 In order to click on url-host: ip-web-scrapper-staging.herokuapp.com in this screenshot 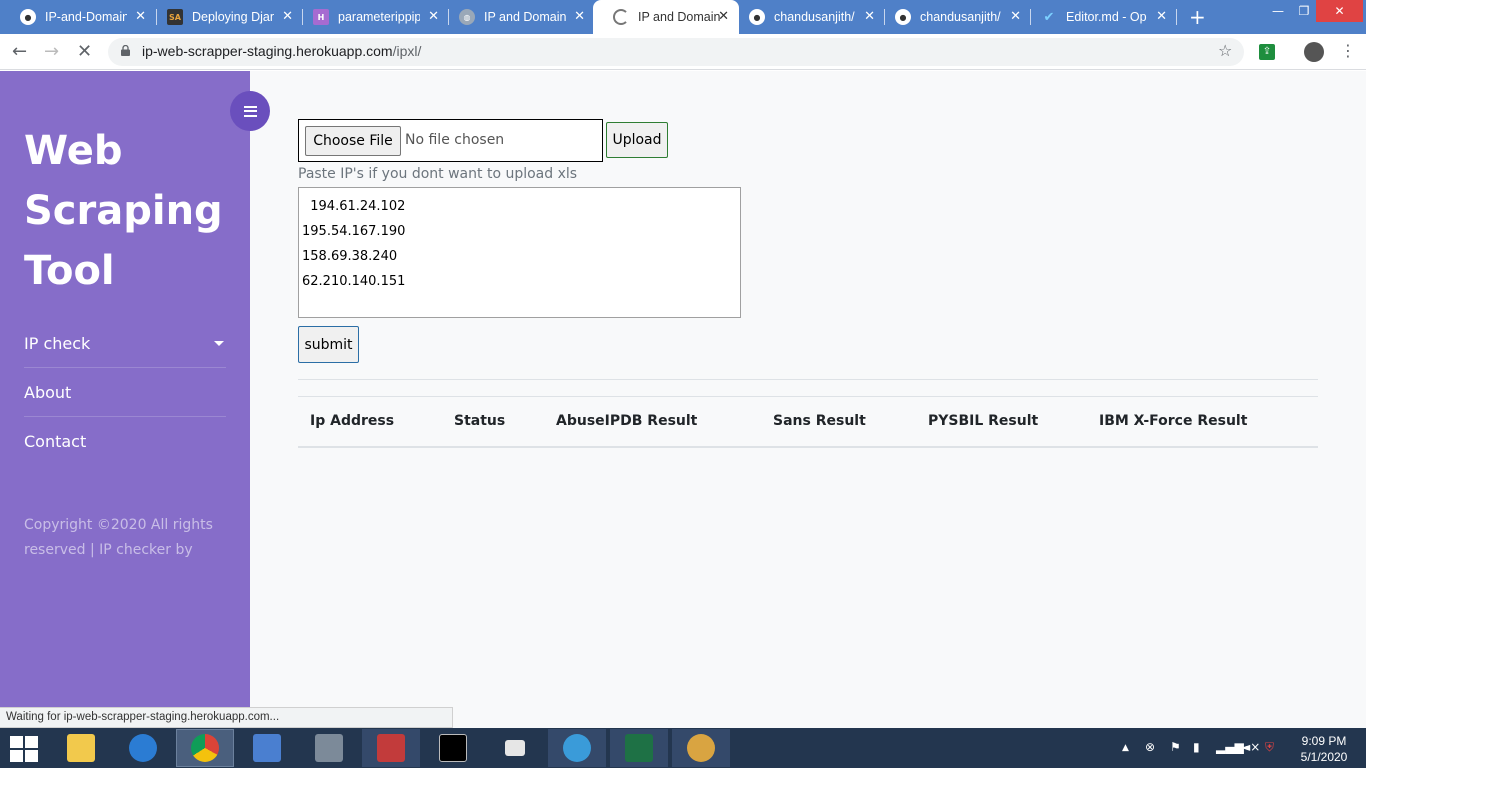, I will do `click(267, 51)`.